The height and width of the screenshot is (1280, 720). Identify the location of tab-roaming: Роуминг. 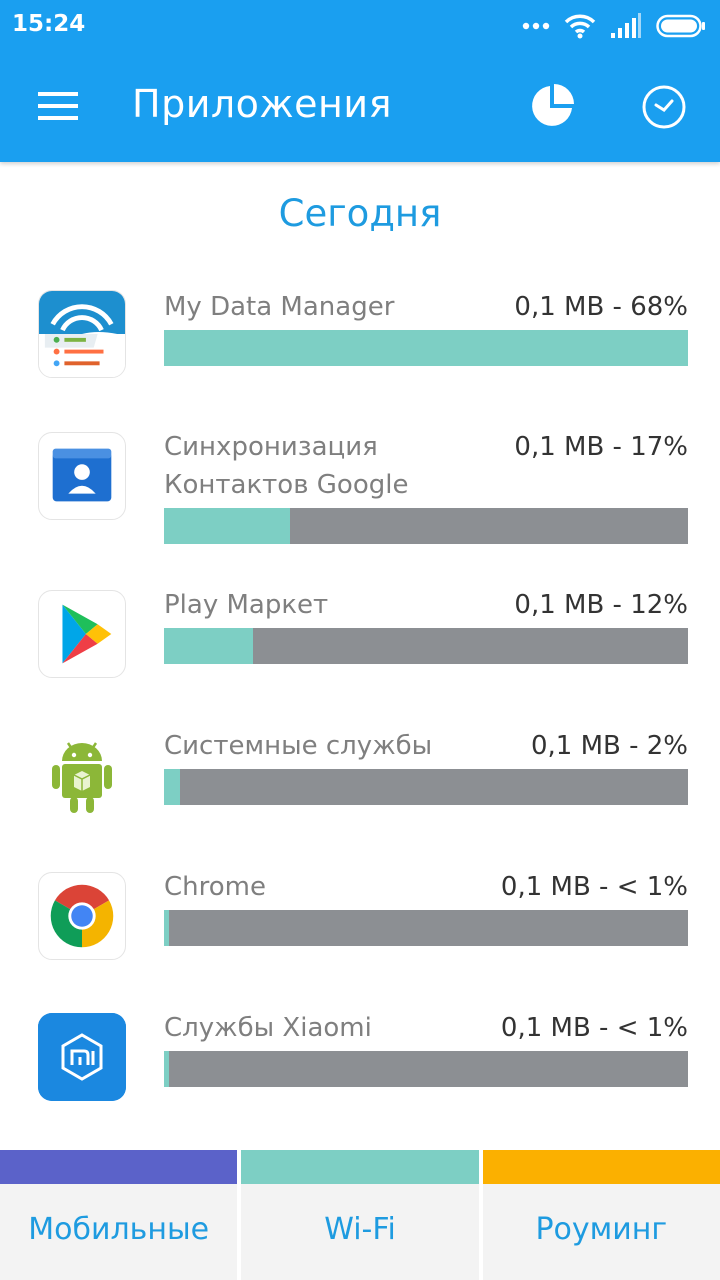
(601, 1215).